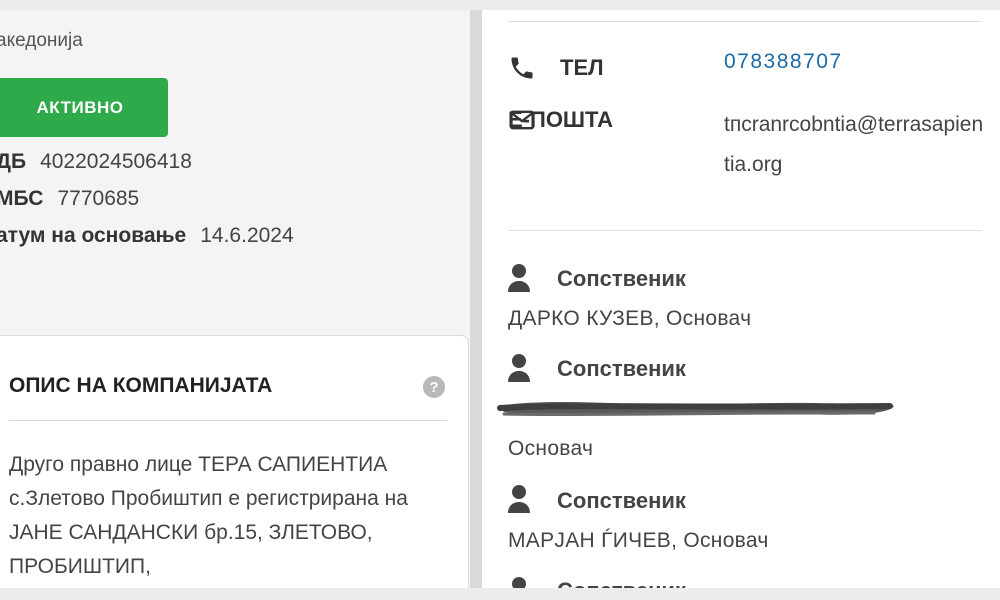 The width and height of the screenshot is (1000, 600). What do you see at coordinates (783, 62) in the screenshot?
I see `phone-link: 078388707` at bounding box center [783, 62].